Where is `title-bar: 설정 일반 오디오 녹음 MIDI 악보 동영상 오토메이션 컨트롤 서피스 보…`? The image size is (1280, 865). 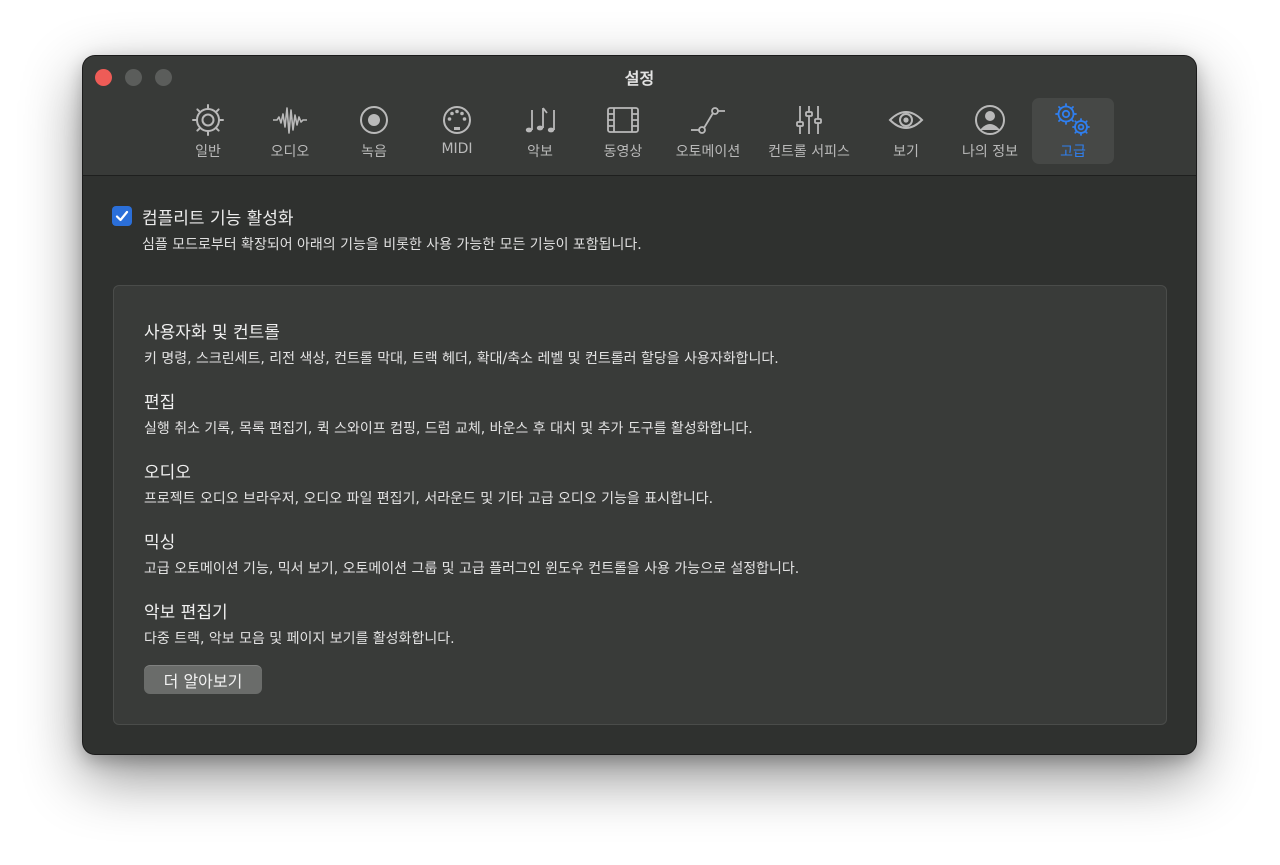 title-bar: 설정 일반 오디오 녹음 MIDI 악보 동영상 오토메이션 컨트롤 서피스 보… is located at coordinates (639, 116).